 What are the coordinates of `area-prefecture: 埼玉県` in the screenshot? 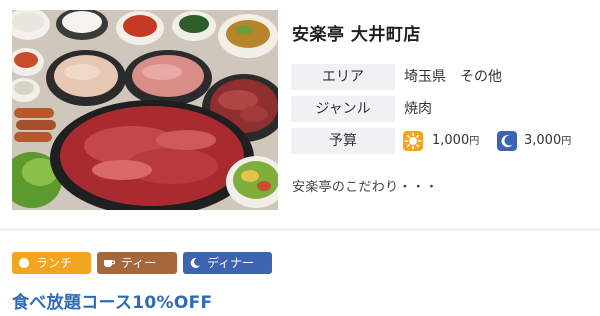 It's located at (425, 77).